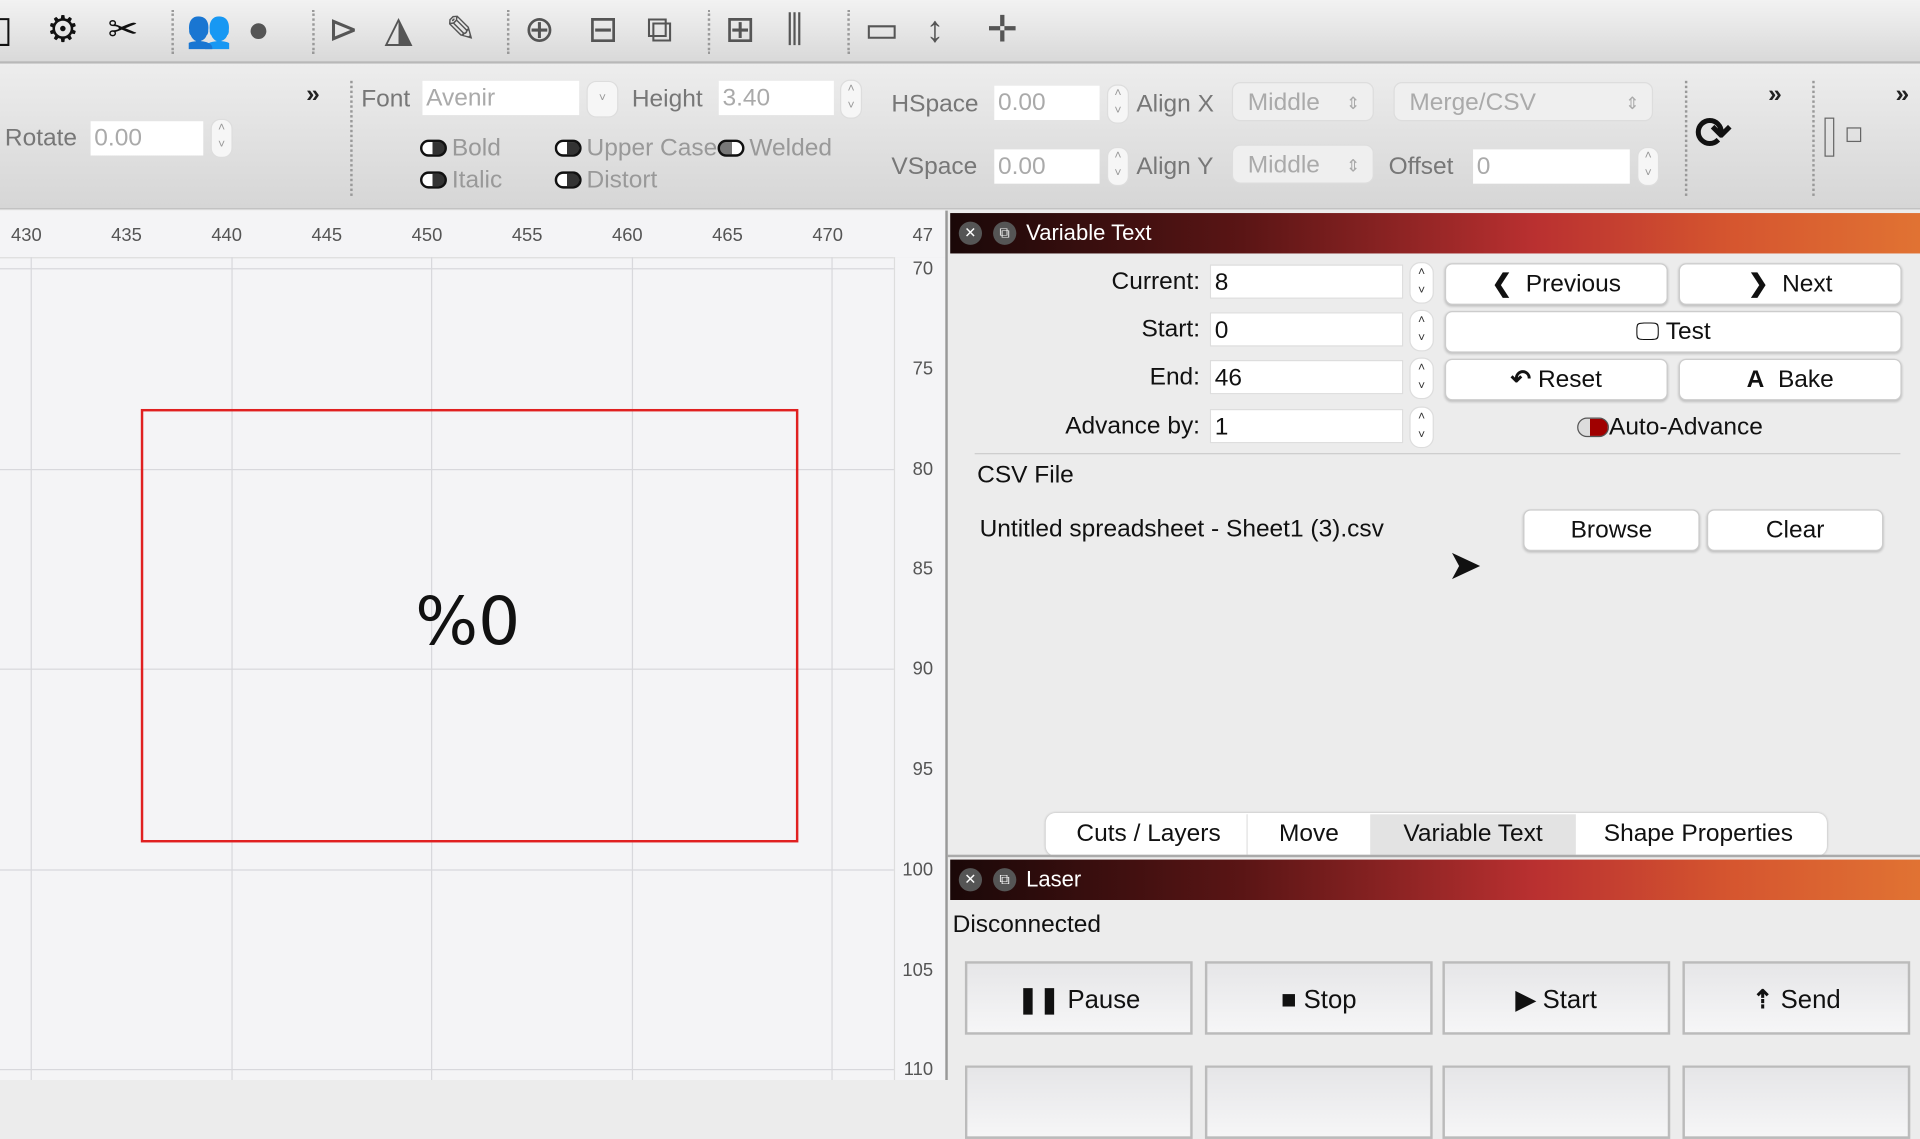  Describe the element at coordinates (1309, 834) in the screenshot. I see `tab-move: Move` at that location.